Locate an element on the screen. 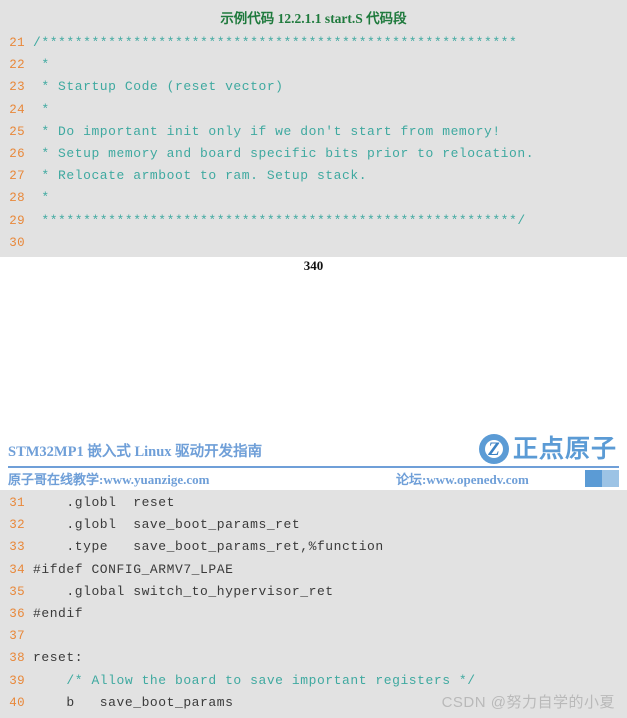  code-line-text: .globl save_boot_params_ret is located at coordinates (167, 525).